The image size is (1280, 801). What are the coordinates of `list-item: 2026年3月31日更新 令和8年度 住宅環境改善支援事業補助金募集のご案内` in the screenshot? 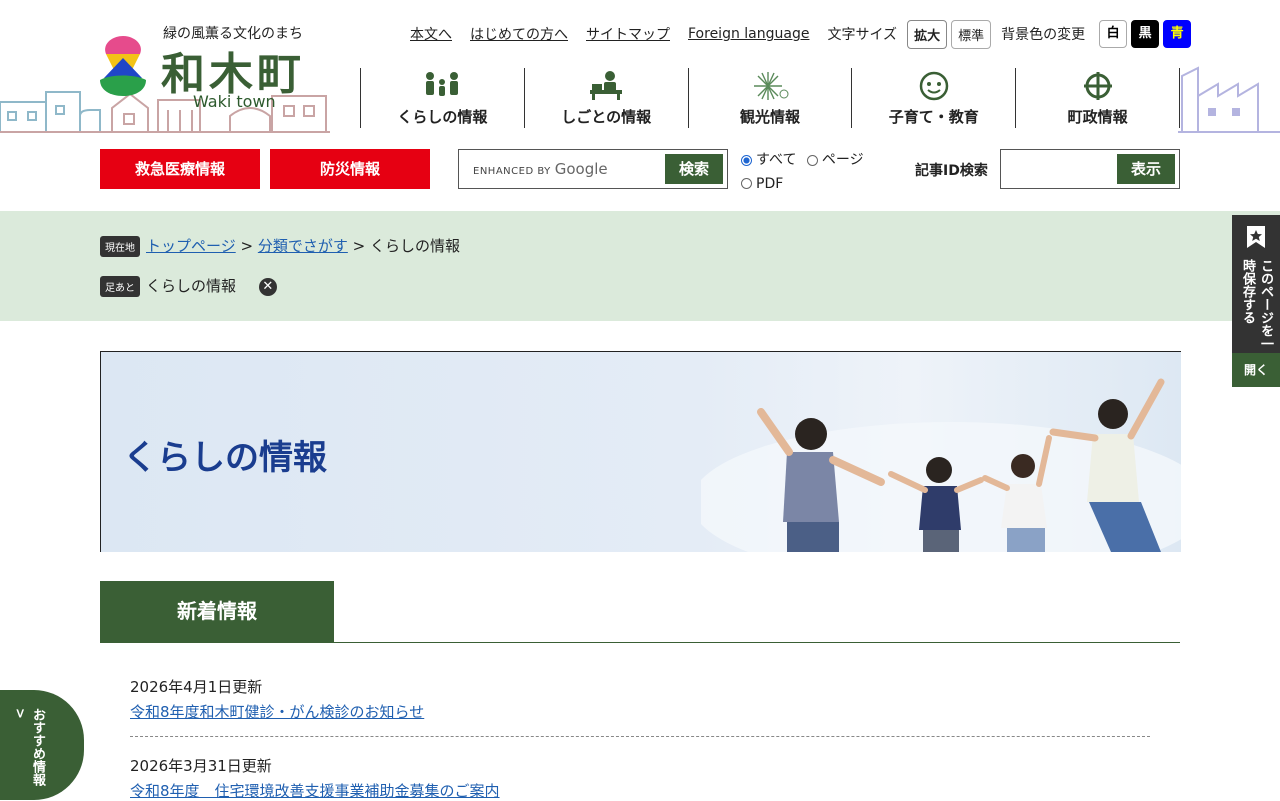 It's located at (315, 778).